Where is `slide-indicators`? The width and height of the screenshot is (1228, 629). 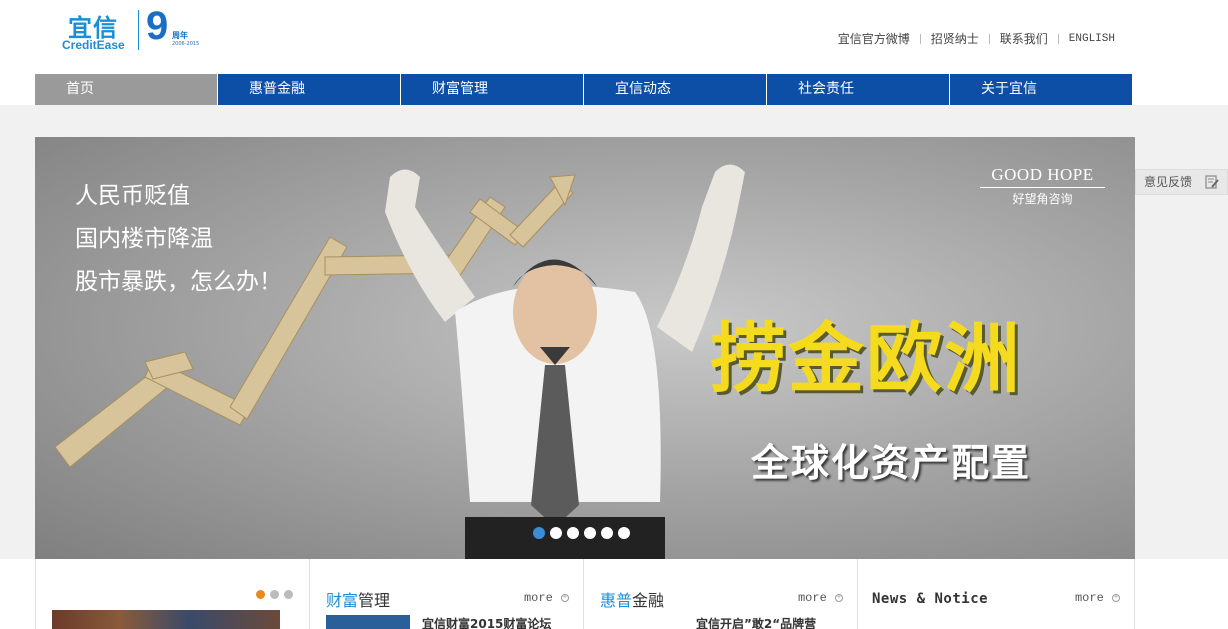
slide-indicators is located at coordinates (581, 533).